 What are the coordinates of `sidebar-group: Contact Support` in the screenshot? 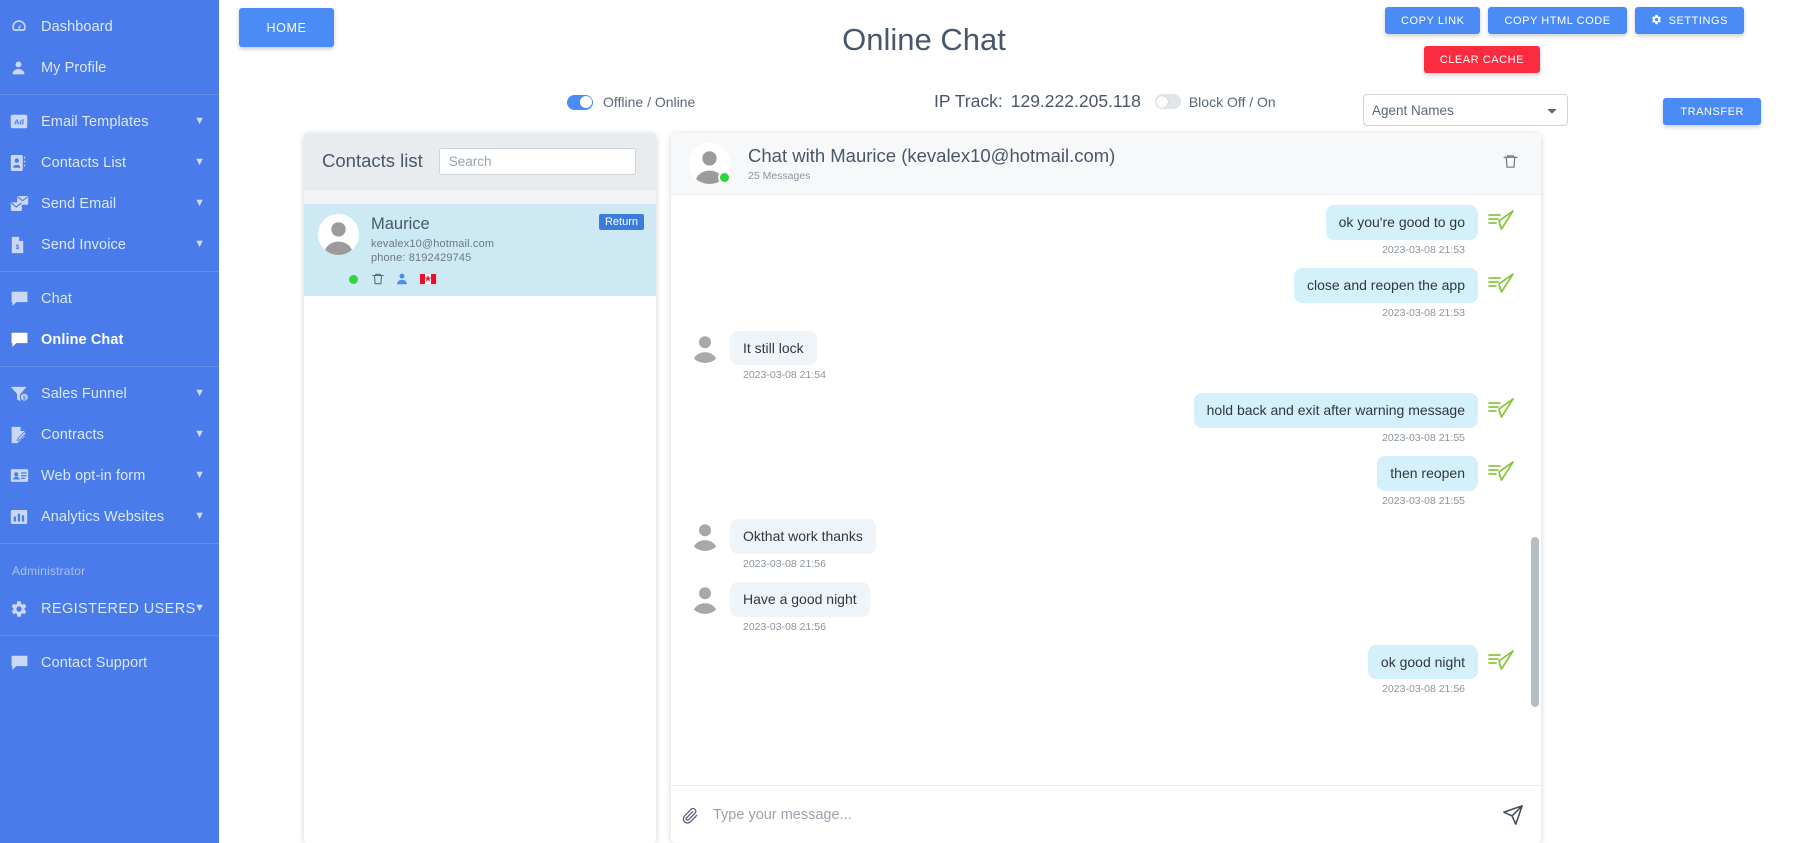 It's located at (109, 662).